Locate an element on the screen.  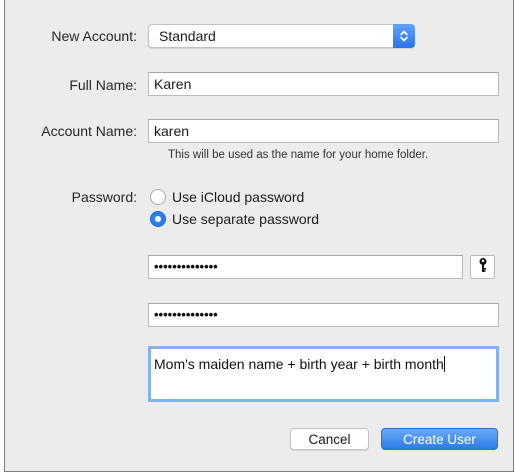
account-name-label: Account Name: is located at coordinates (89, 131).